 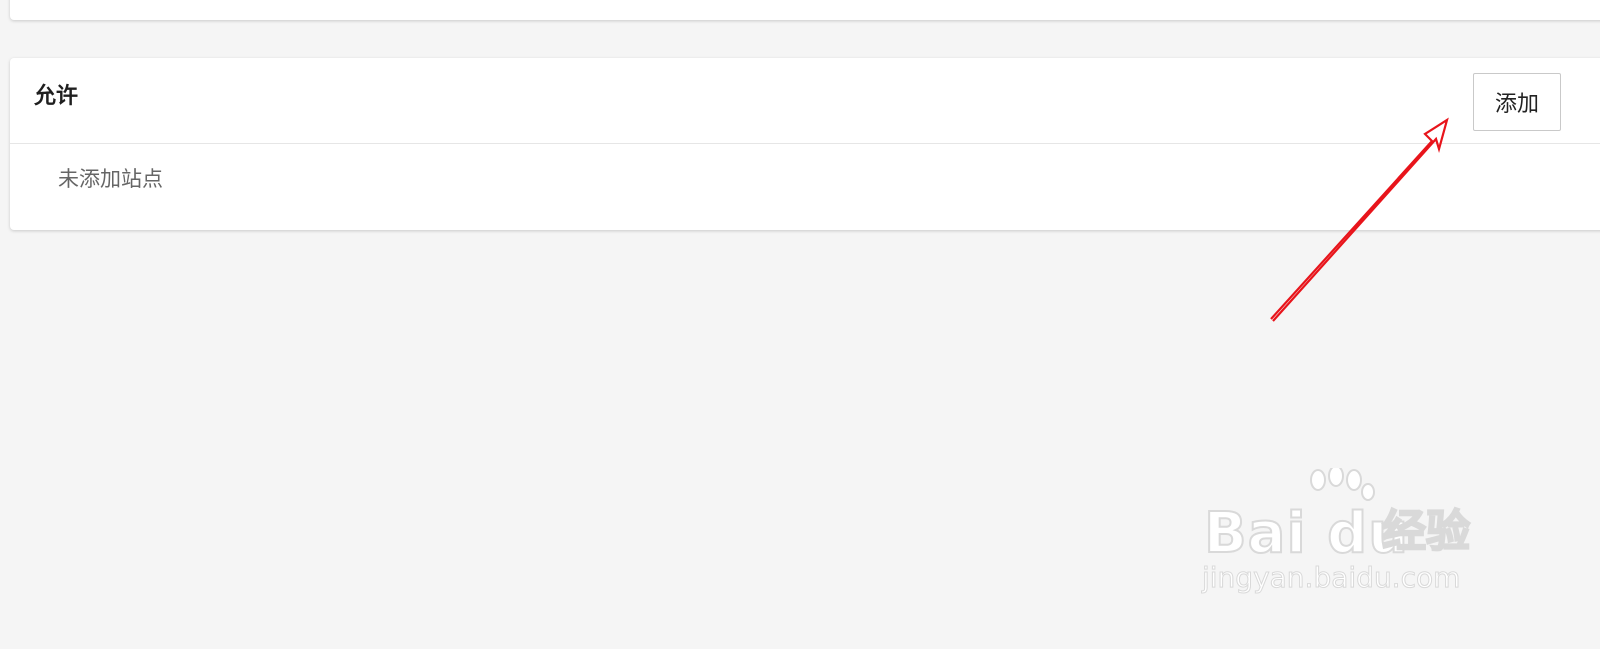 I want to click on allow-section-header: 允许 添加, so click(x=805, y=101).